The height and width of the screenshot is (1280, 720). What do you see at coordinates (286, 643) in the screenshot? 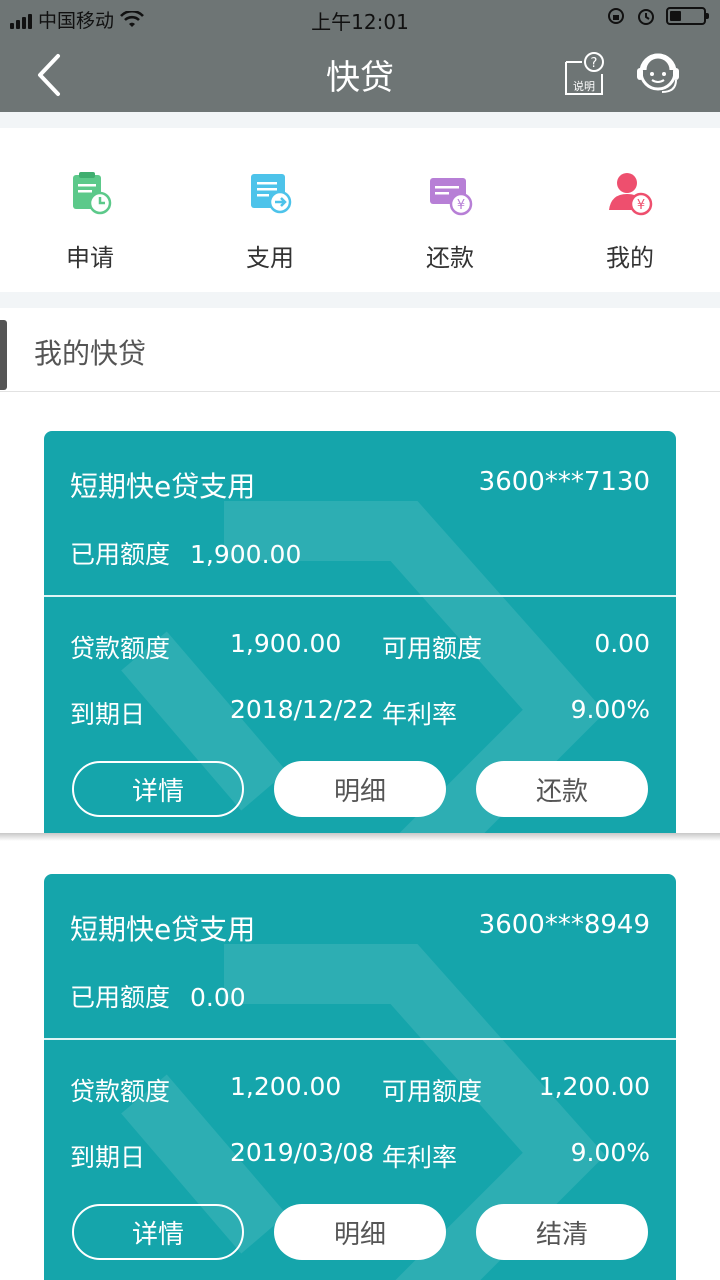
I see `loan-amount-value: 1,900.00` at bounding box center [286, 643].